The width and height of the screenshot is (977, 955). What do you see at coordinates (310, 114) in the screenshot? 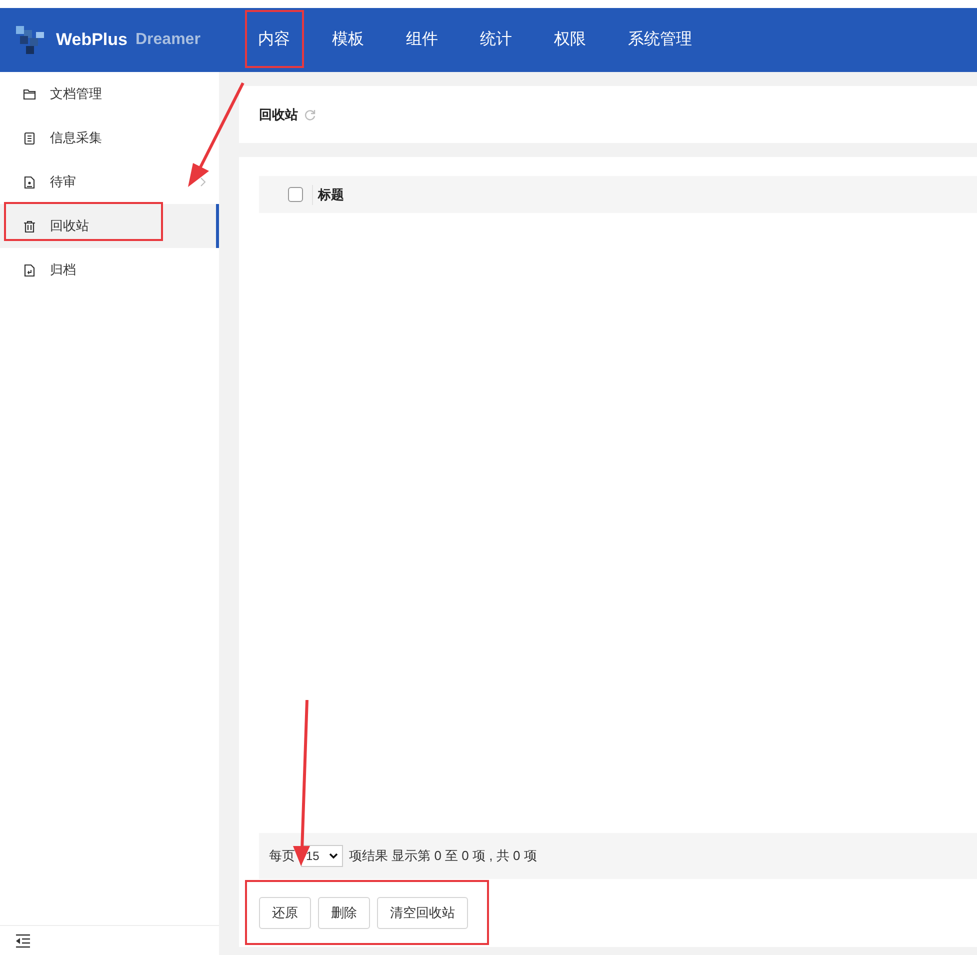
I see `refresh-icon` at bounding box center [310, 114].